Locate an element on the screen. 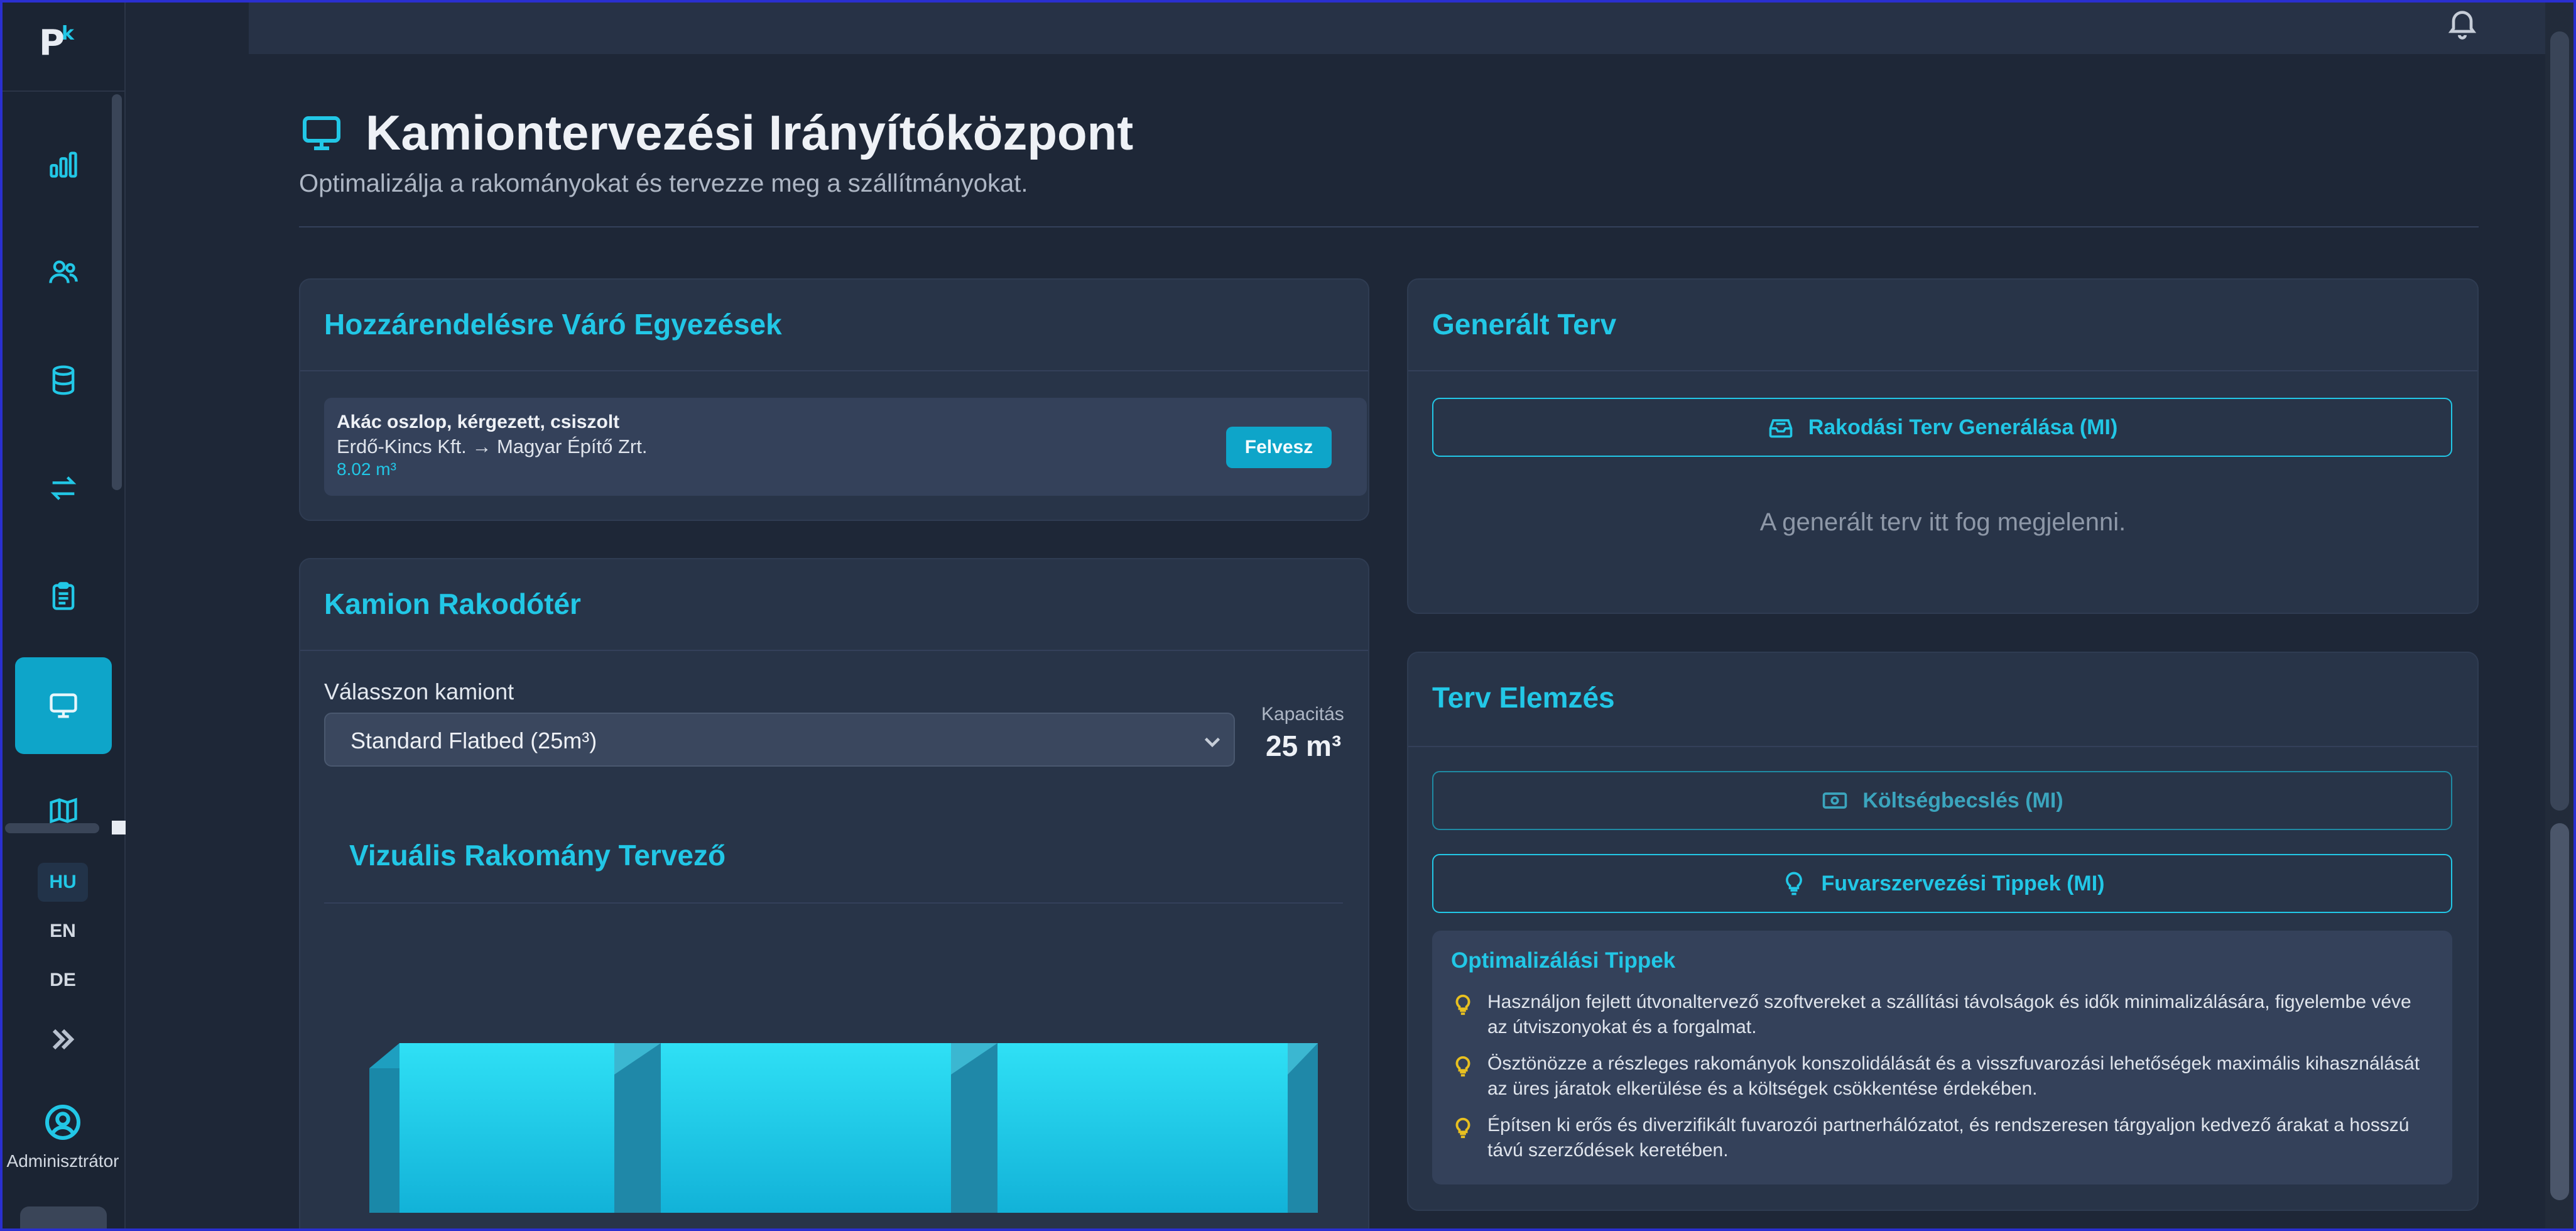 This screenshot has width=2576, height=1231. inbox-icon is located at coordinates (1781, 428).